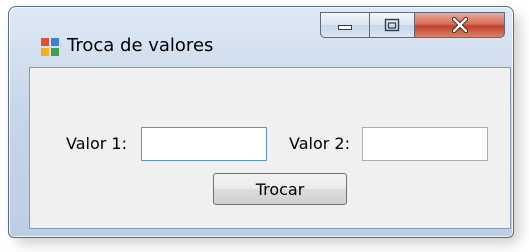  I want to click on window-title: Troca de valores, so click(140, 45).